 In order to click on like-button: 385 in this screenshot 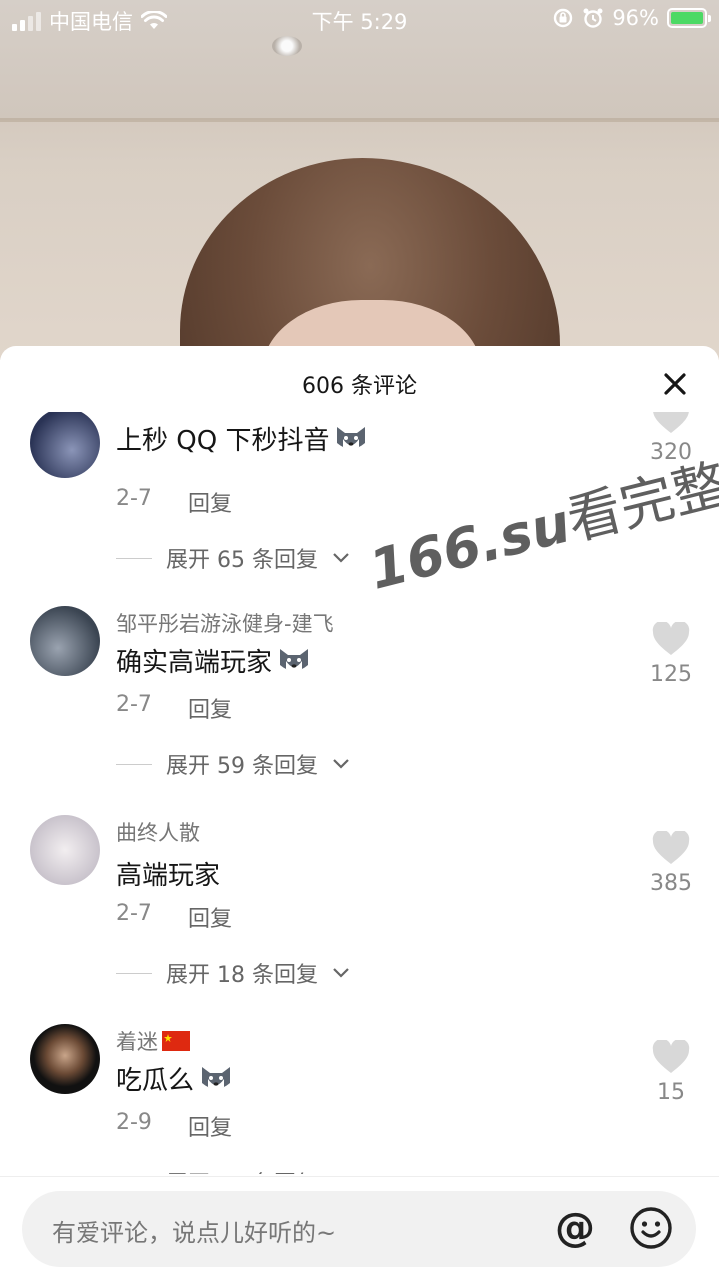, I will do `click(671, 862)`.